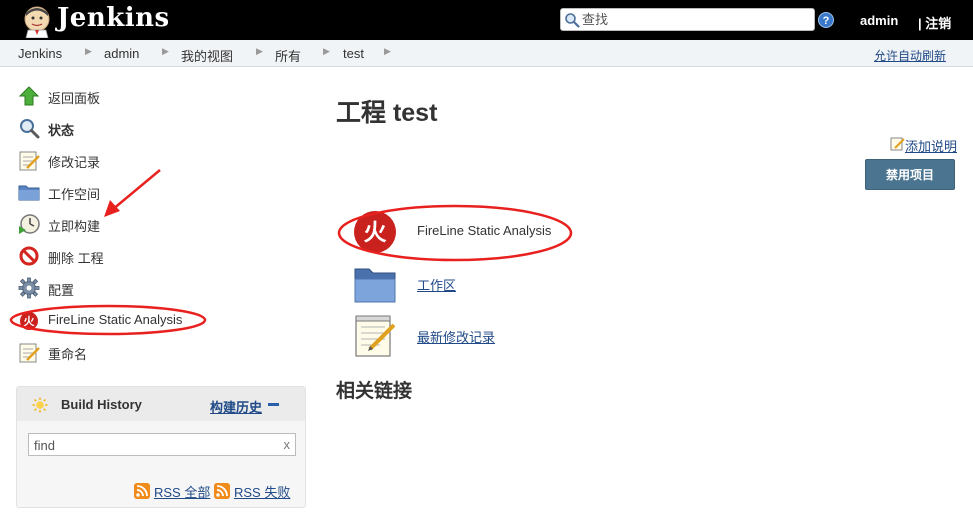 This screenshot has height=513, width=973. What do you see at coordinates (879, 20) in the screenshot?
I see `user-link: admin` at bounding box center [879, 20].